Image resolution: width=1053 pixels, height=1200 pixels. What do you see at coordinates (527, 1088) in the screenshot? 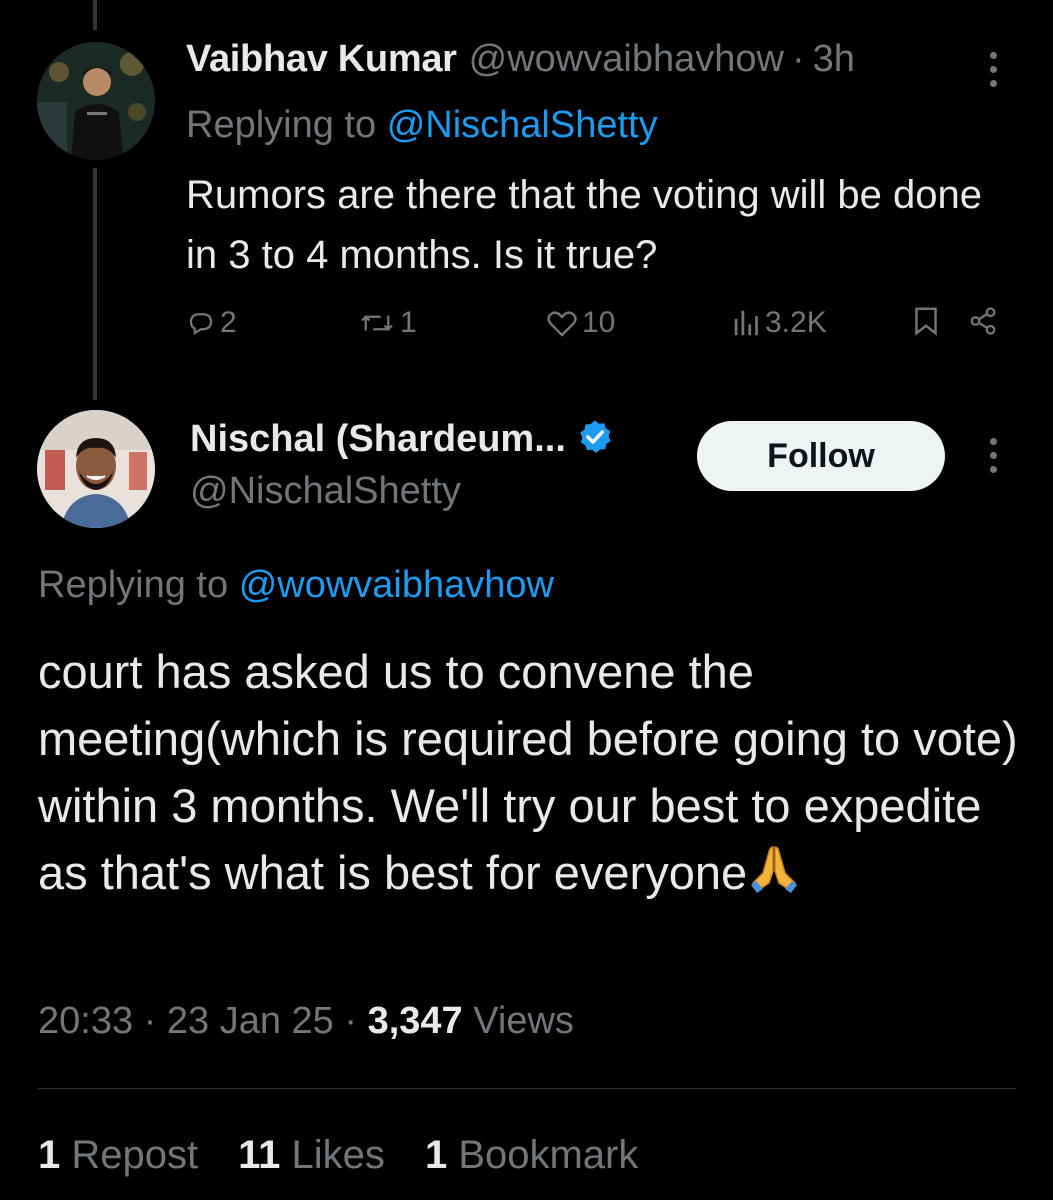
I see `divider` at bounding box center [527, 1088].